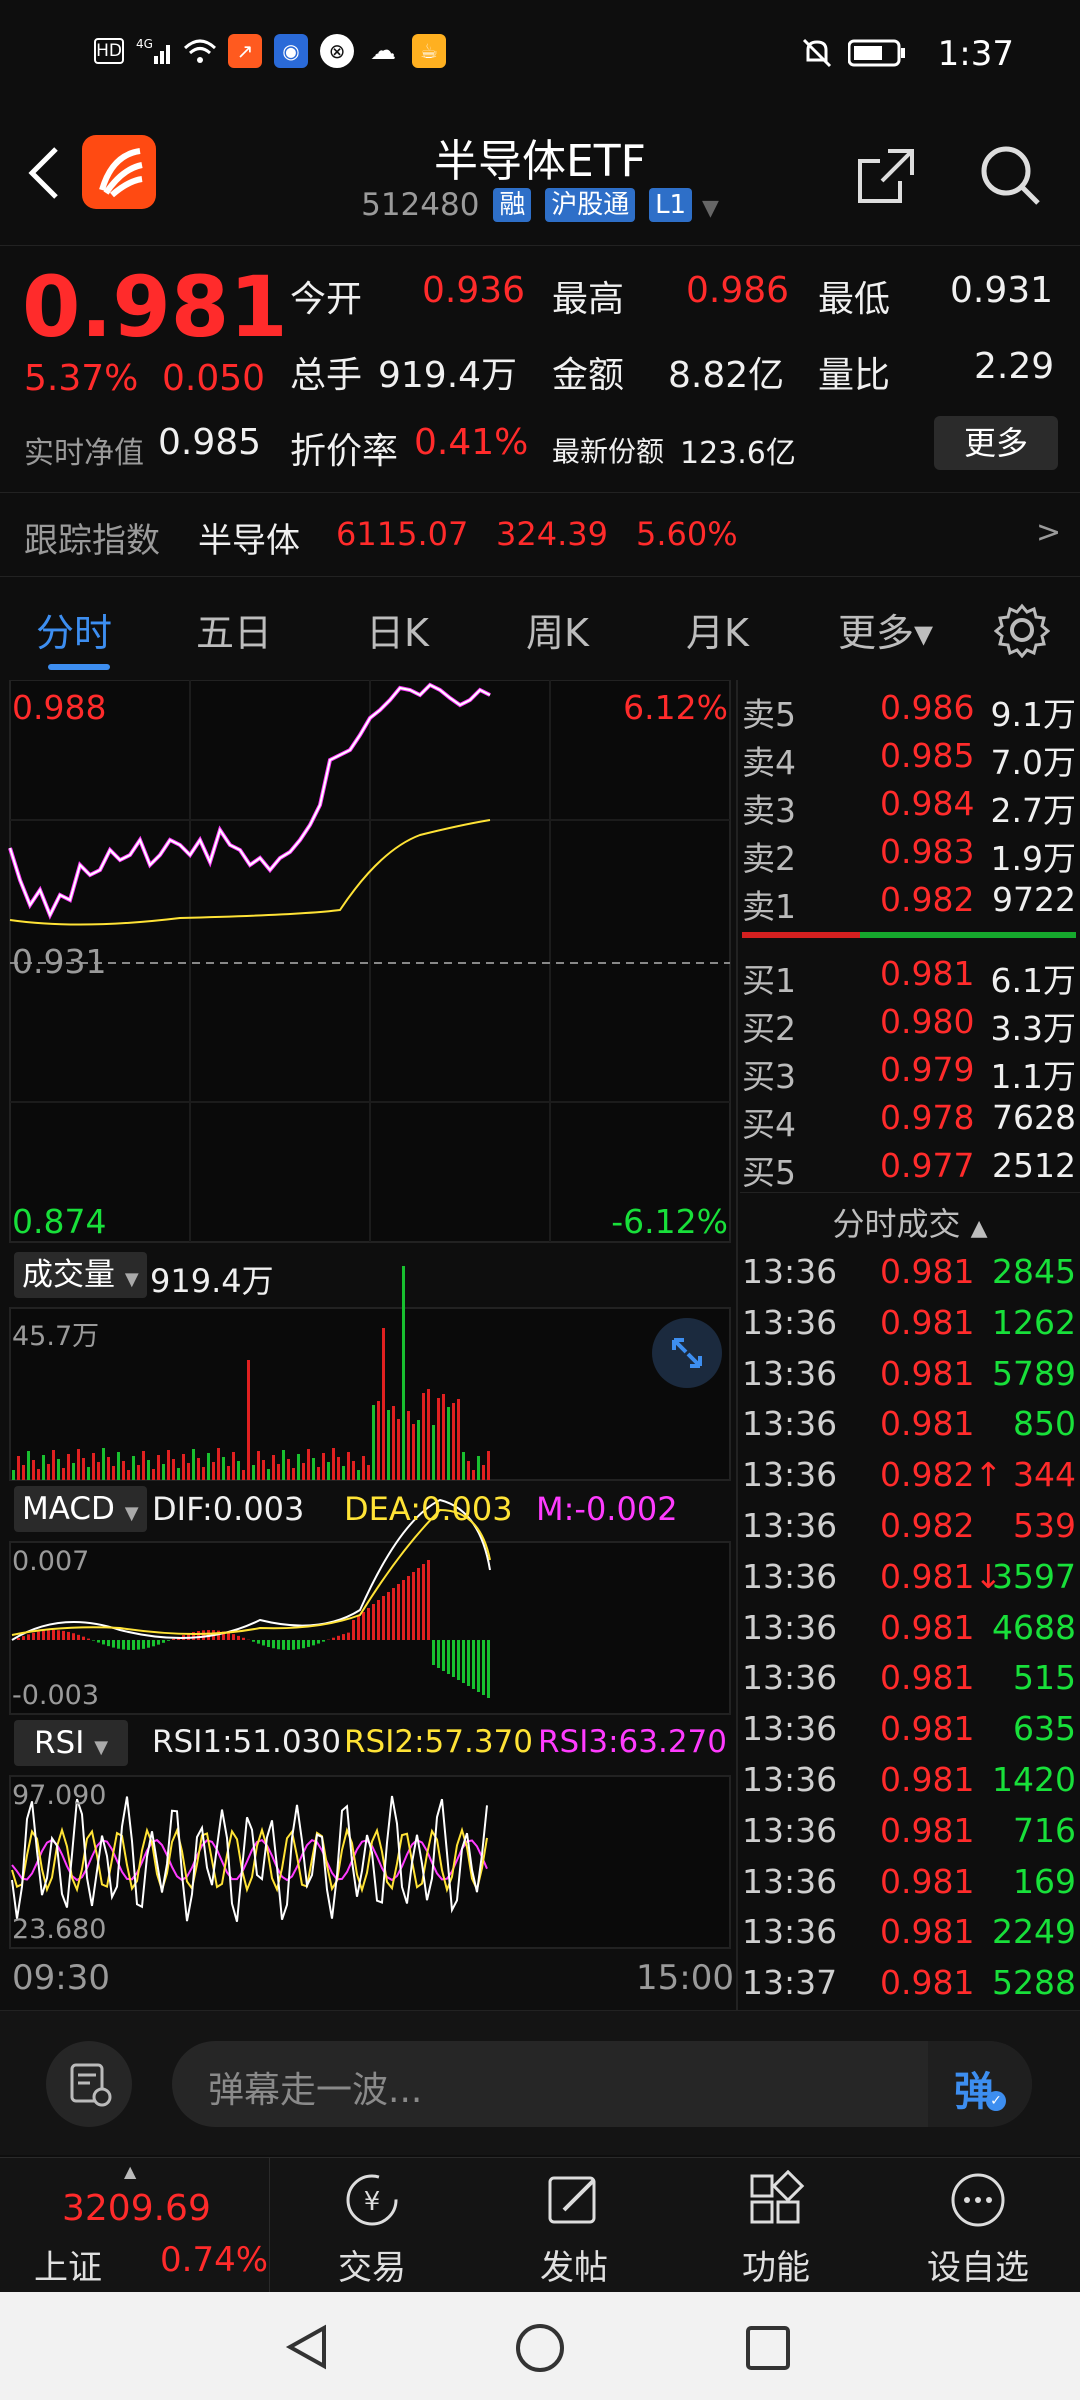 This screenshot has height=2400, width=1080. I want to click on macd-dif: DIF:0.003, so click(228, 1509).